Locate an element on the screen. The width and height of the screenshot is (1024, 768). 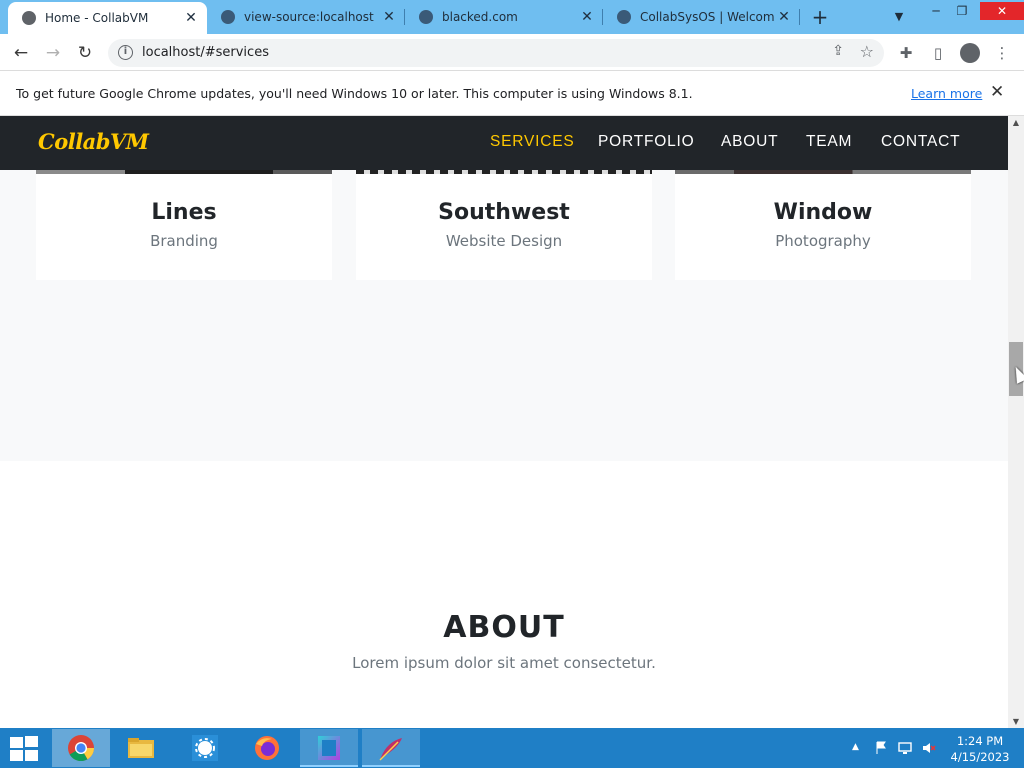
new-tab-button: + is located at coordinates (820, 17).